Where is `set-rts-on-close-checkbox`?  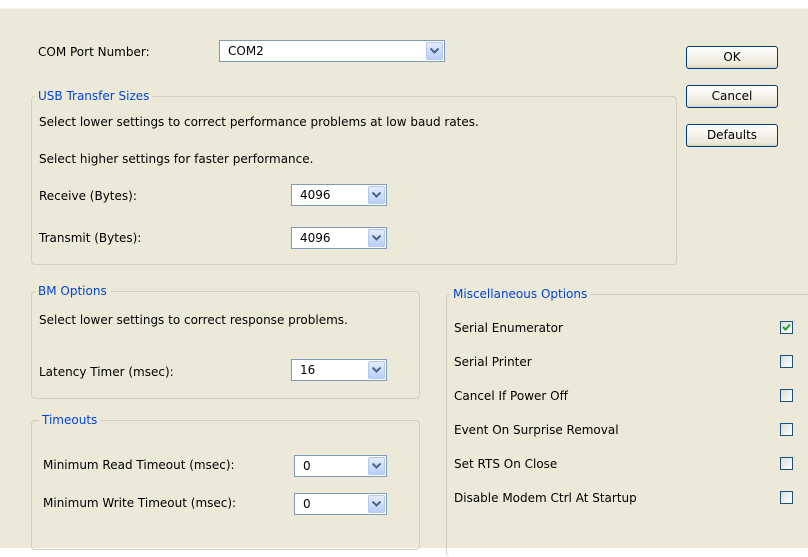 set-rts-on-close-checkbox is located at coordinates (786, 463).